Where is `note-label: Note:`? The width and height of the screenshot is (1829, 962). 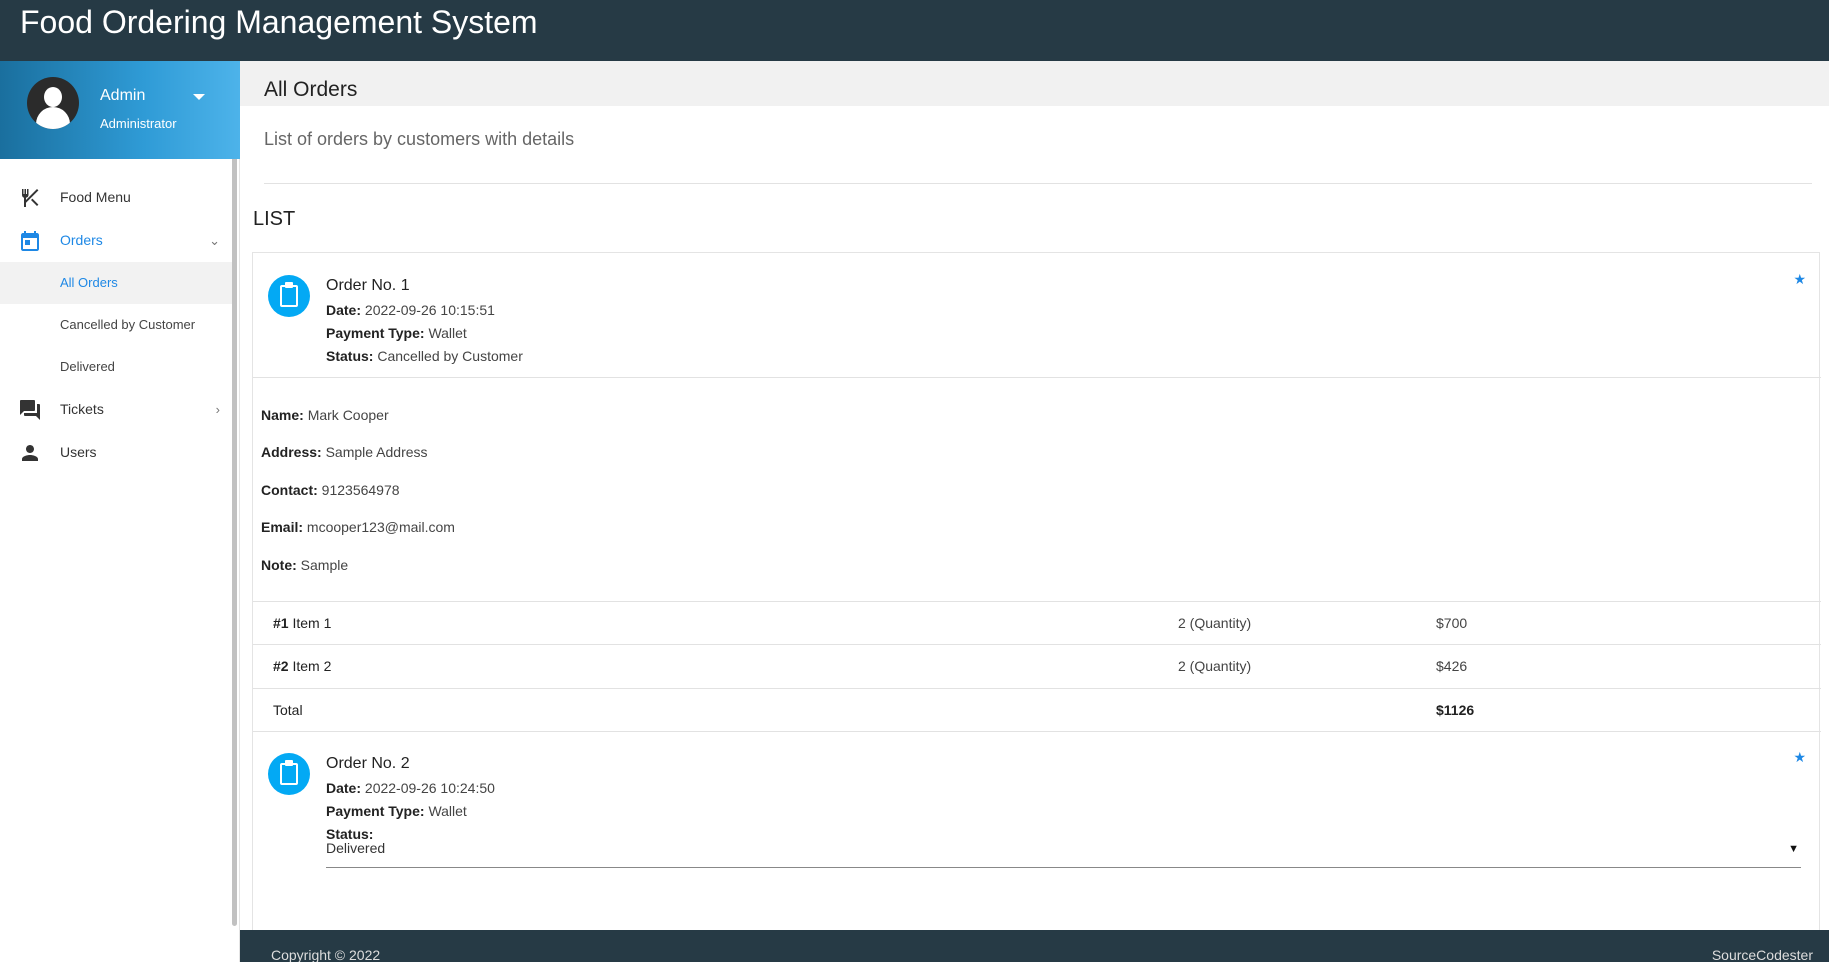 note-label: Note: is located at coordinates (279, 565).